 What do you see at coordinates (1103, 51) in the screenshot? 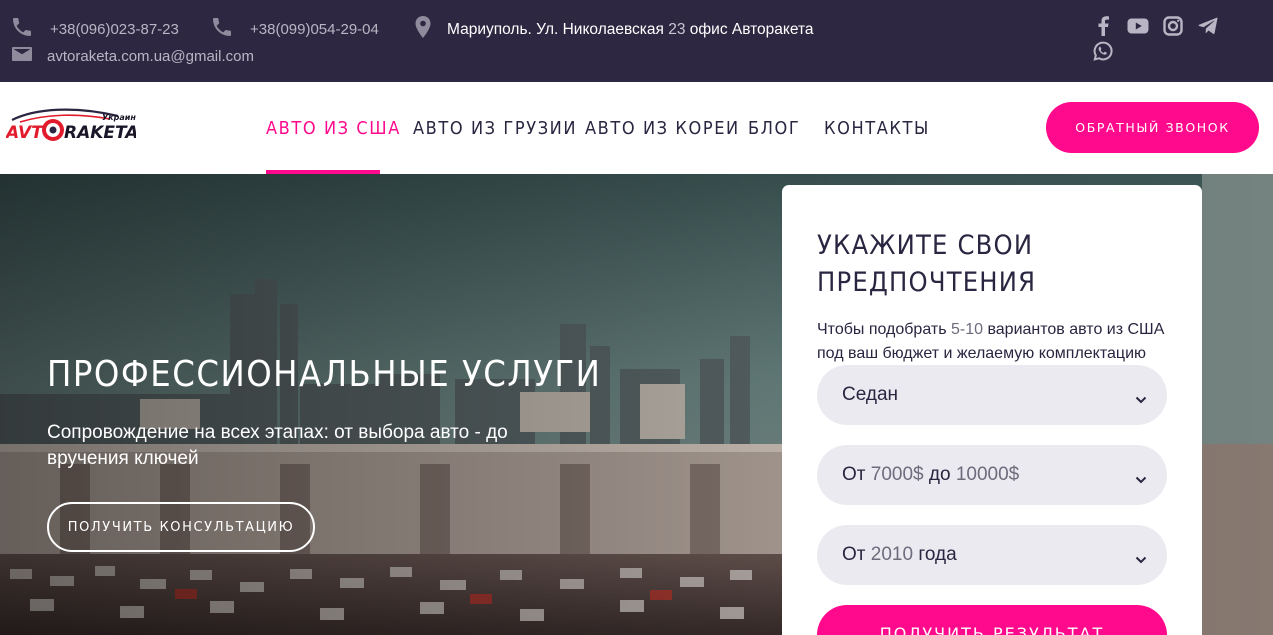
I see `whatsapp-icon` at bounding box center [1103, 51].